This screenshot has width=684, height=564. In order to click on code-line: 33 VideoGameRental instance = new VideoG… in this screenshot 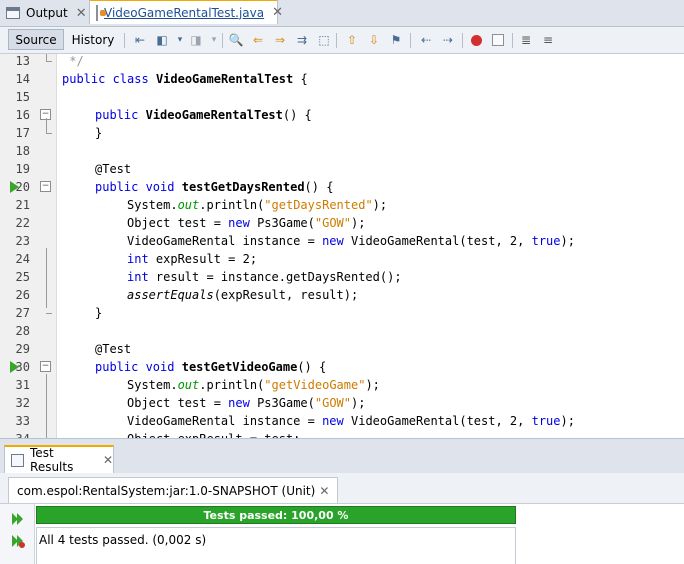, I will do `click(342, 421)`.